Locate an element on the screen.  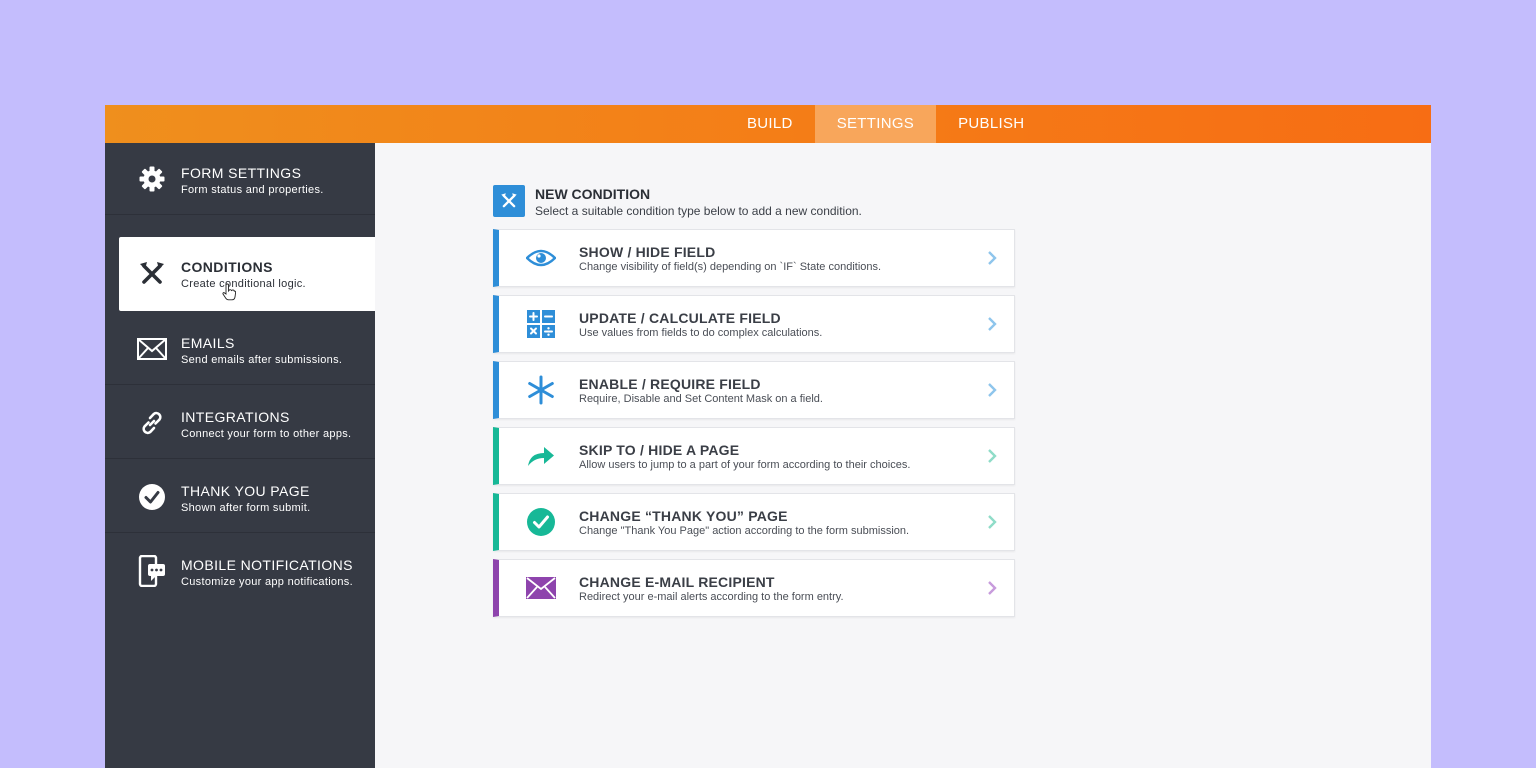
condition-card-title: SHOW / HIDE FIELD is located at coordinates (647, 252).